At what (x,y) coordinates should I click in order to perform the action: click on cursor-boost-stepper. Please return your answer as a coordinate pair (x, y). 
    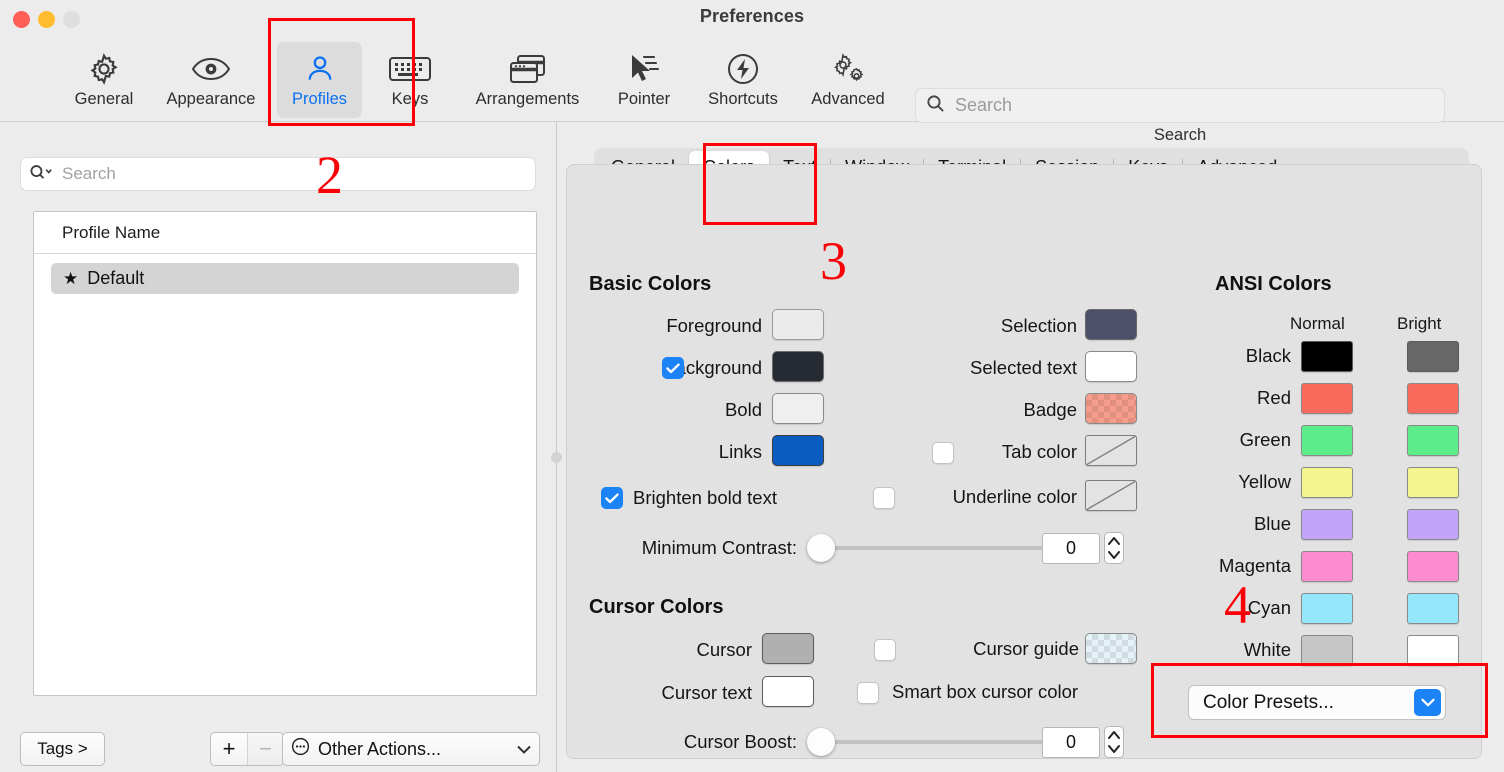
    Looking at the image, I should click on (1114, 742).